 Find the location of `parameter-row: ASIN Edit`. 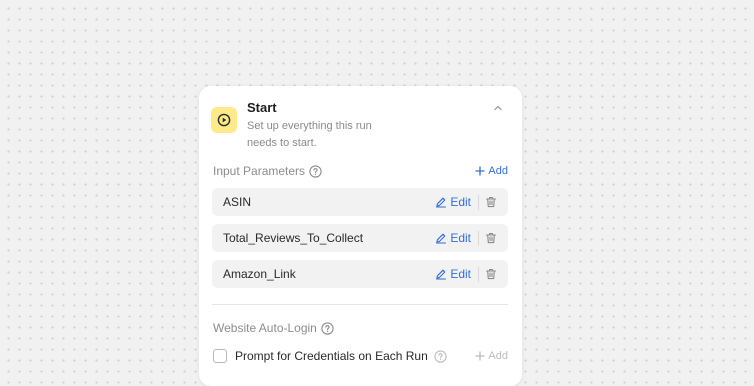

parameter-row: ASIN Edit is located at coordinates (360, 202).